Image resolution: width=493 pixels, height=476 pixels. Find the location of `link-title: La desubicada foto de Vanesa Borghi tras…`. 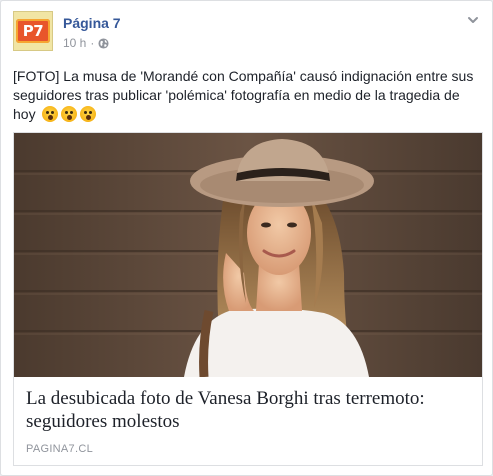

link-title: La desubicada foto de Vanesa Borghi tras… is located at coordinates (248, 410).